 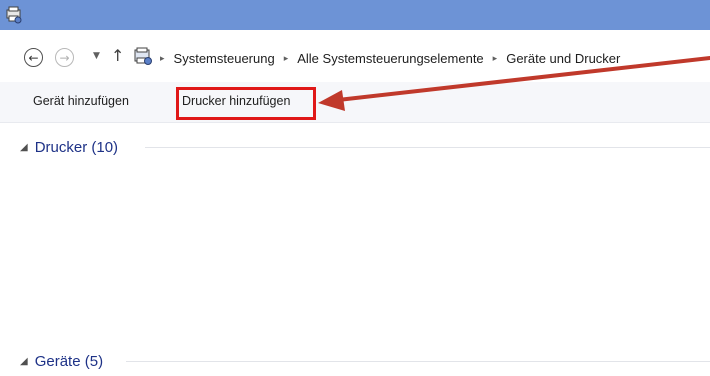 I want to click on group-label-printers: Drucker (10), so click(x=76, y=147).